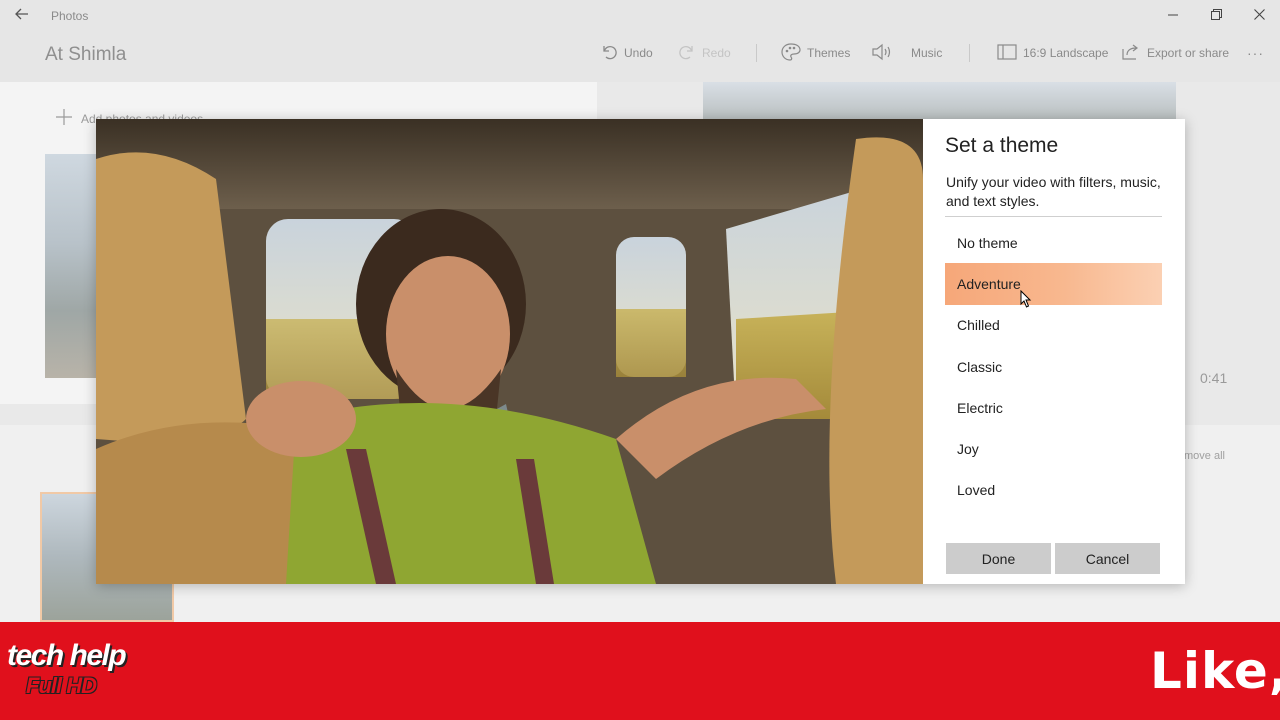 The image size is (1280, 720). I want to click on restore-icon, so click(1216, 16).